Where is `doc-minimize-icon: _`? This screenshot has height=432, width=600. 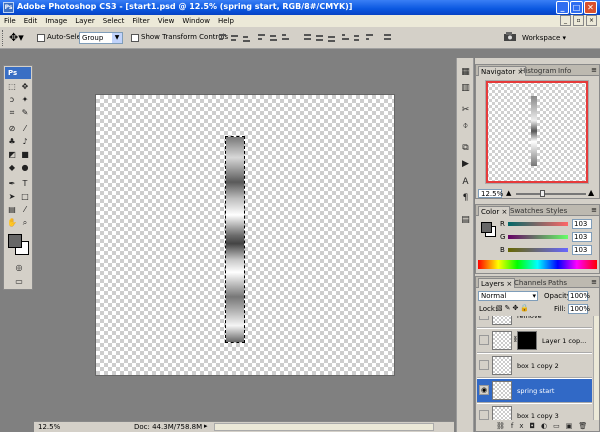 doc-minimize-icon: _ is located at coordinates (565, 20).